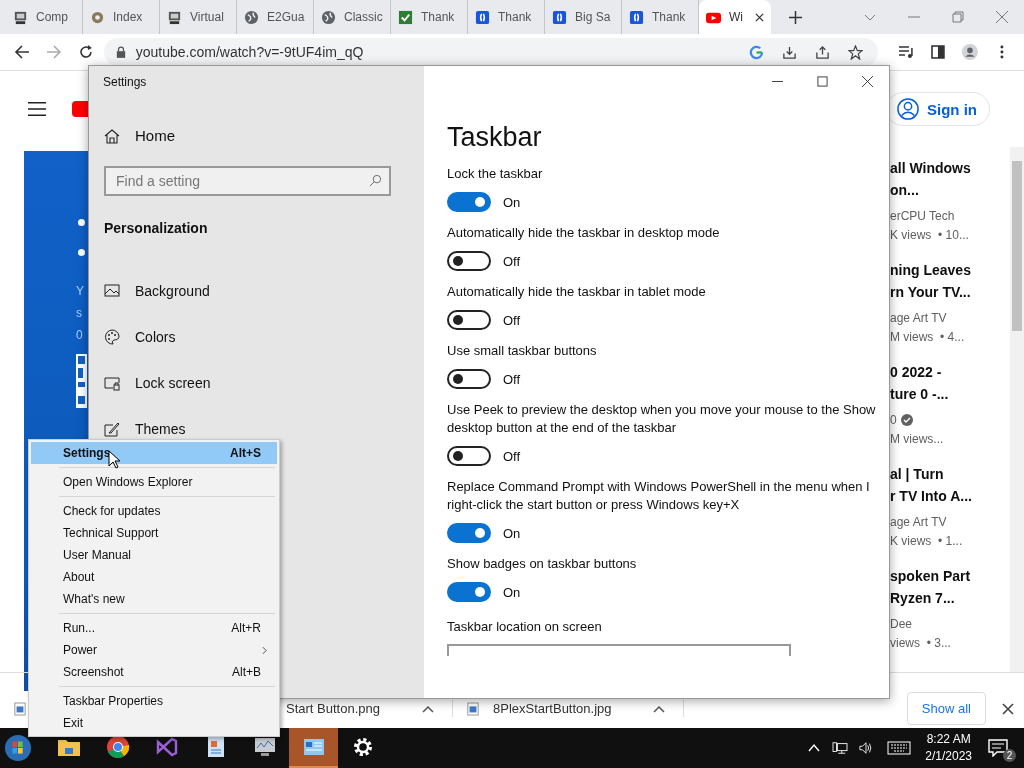 Image resolution: width=1024 pixels, height=768 pixels. I want to click on clock-time: 8:22 AM, so click(948, 739).